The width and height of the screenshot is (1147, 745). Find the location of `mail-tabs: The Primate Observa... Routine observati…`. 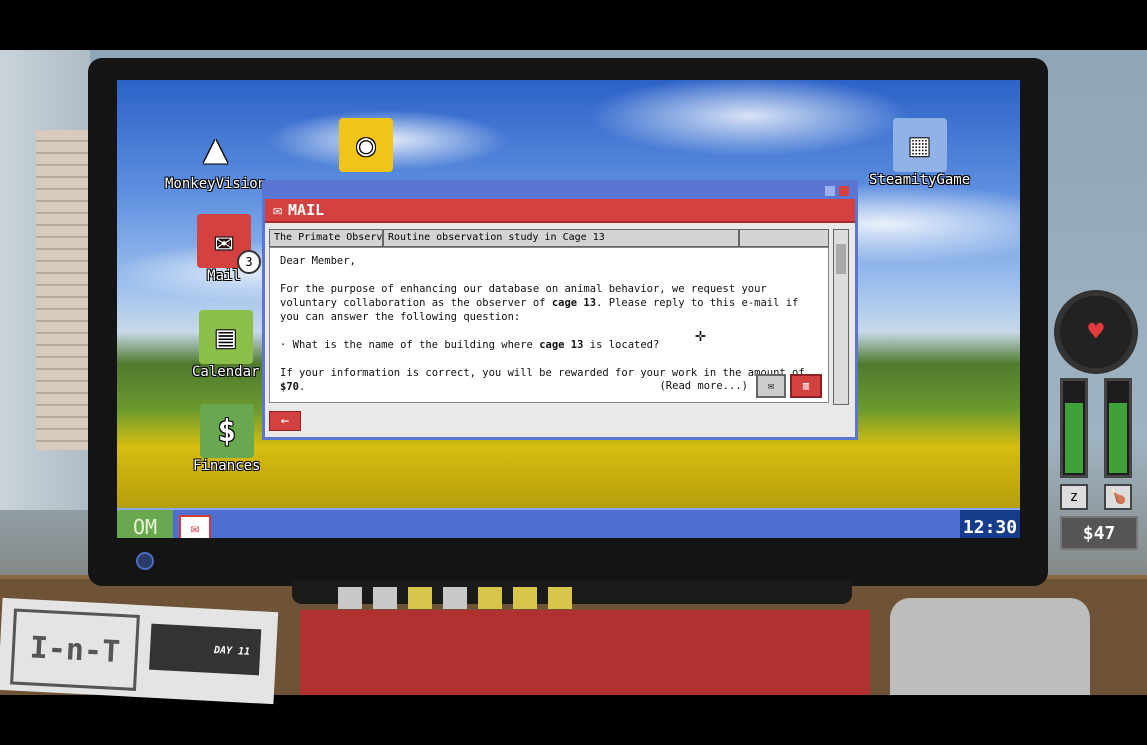

mail-tabs: The Primate Observa... Routine observati… is located at coordinates (549, 238).